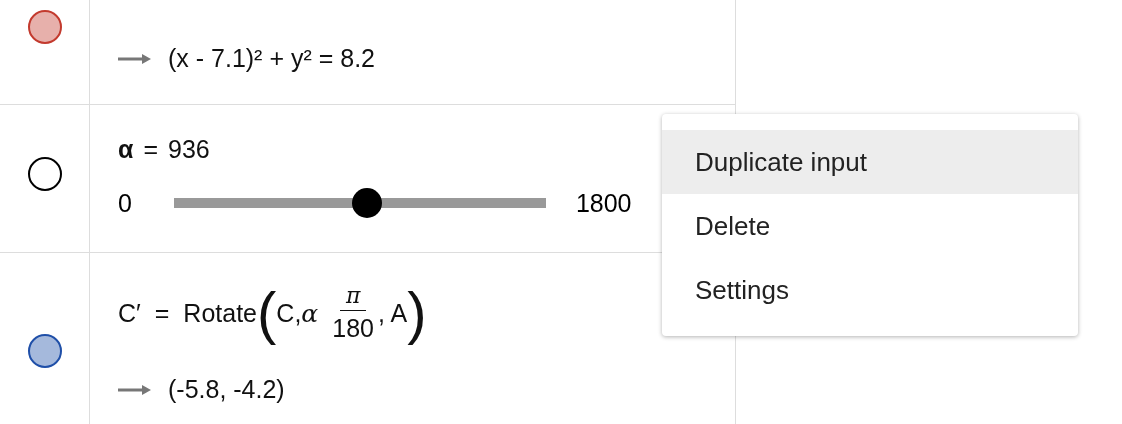 The image size is (1122, 424). I want to click on output-value: (-5.8, -4.2), so click(226, 389).